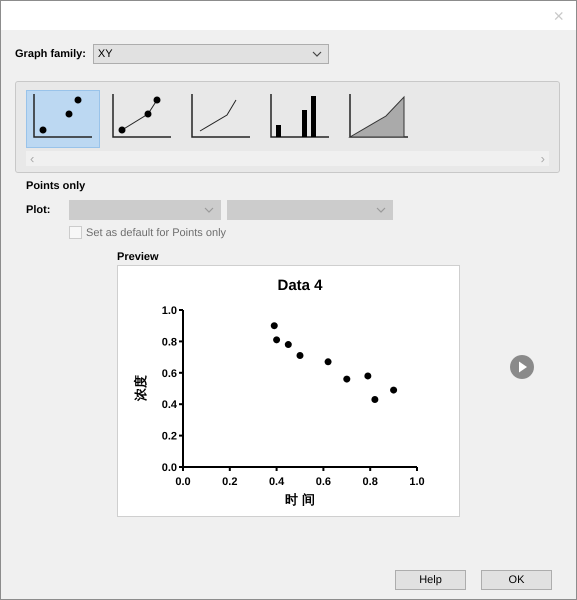 The image size is (577, 600). Describe the element at coordinates (276, 482) in the screenshot. I see `x-tick-label: 0.4` at that location.